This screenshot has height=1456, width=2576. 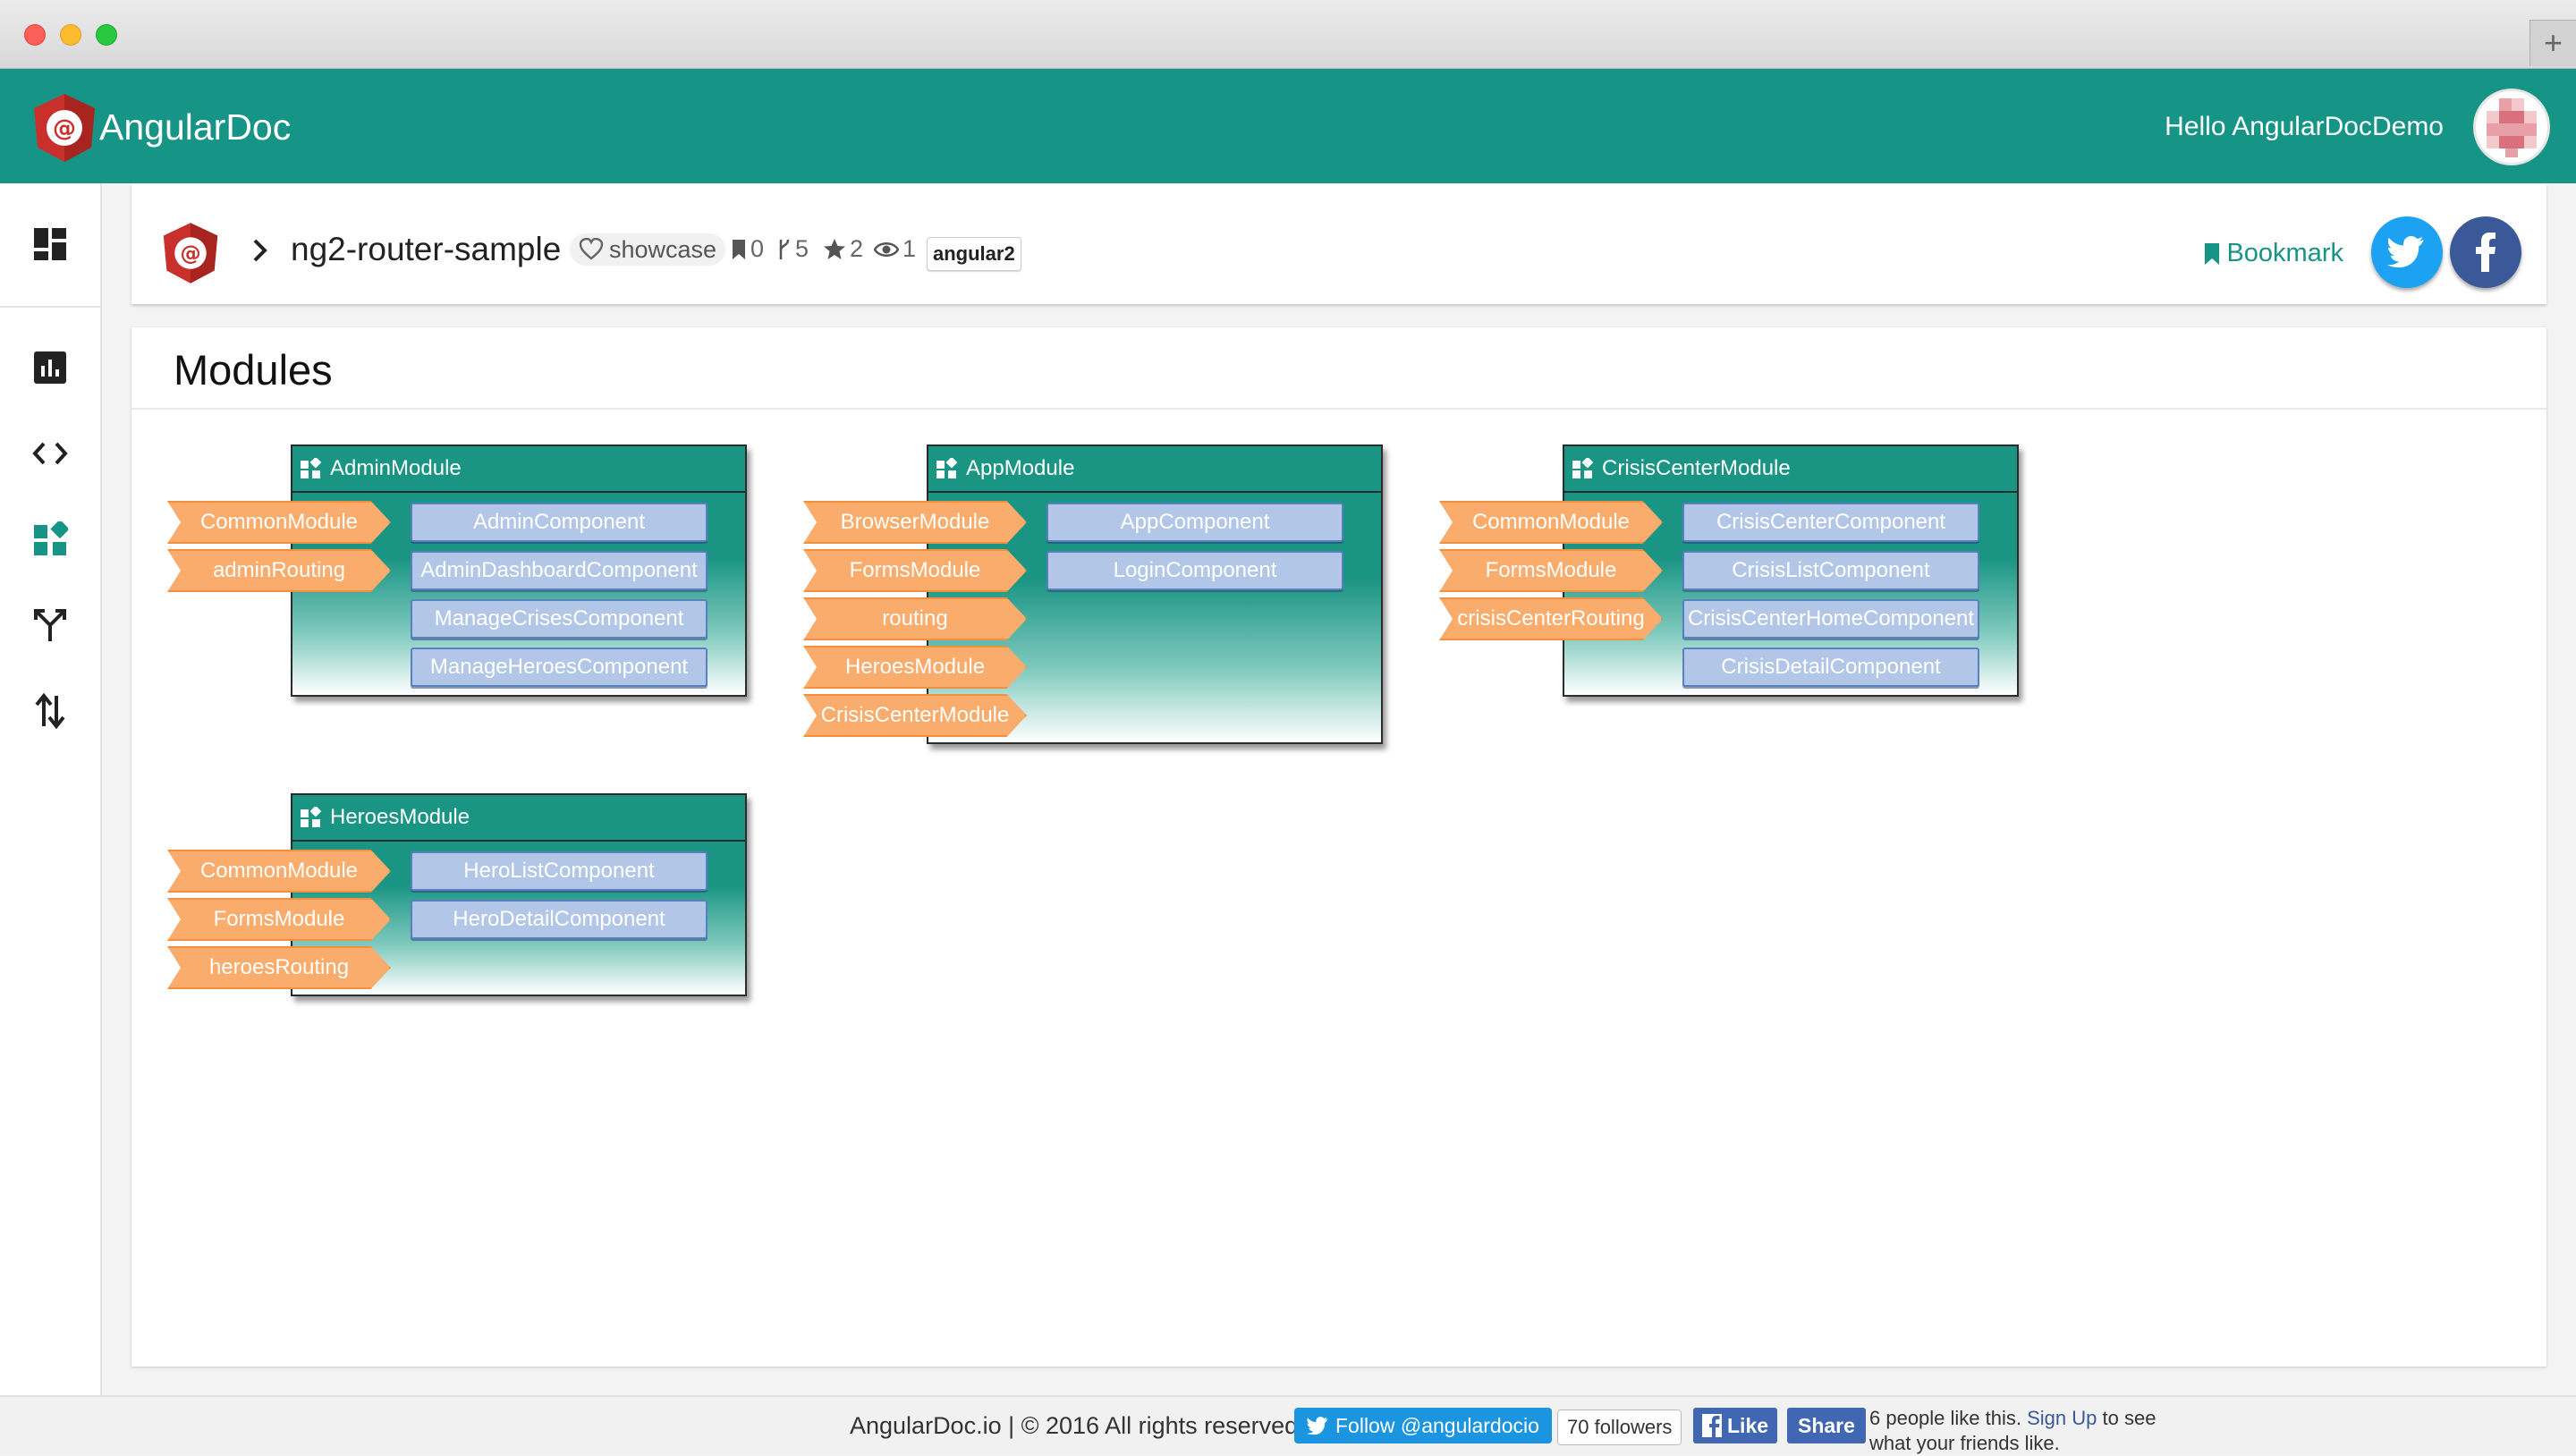 I want to click on bookmark-button: Bookmark, so click(x=2273, y=253).